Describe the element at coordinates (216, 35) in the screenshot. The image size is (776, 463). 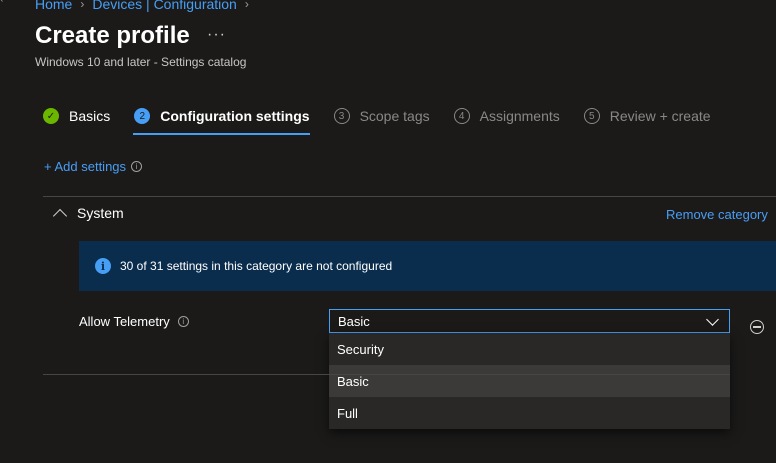
I see `more-options-icon: ···` at that location.